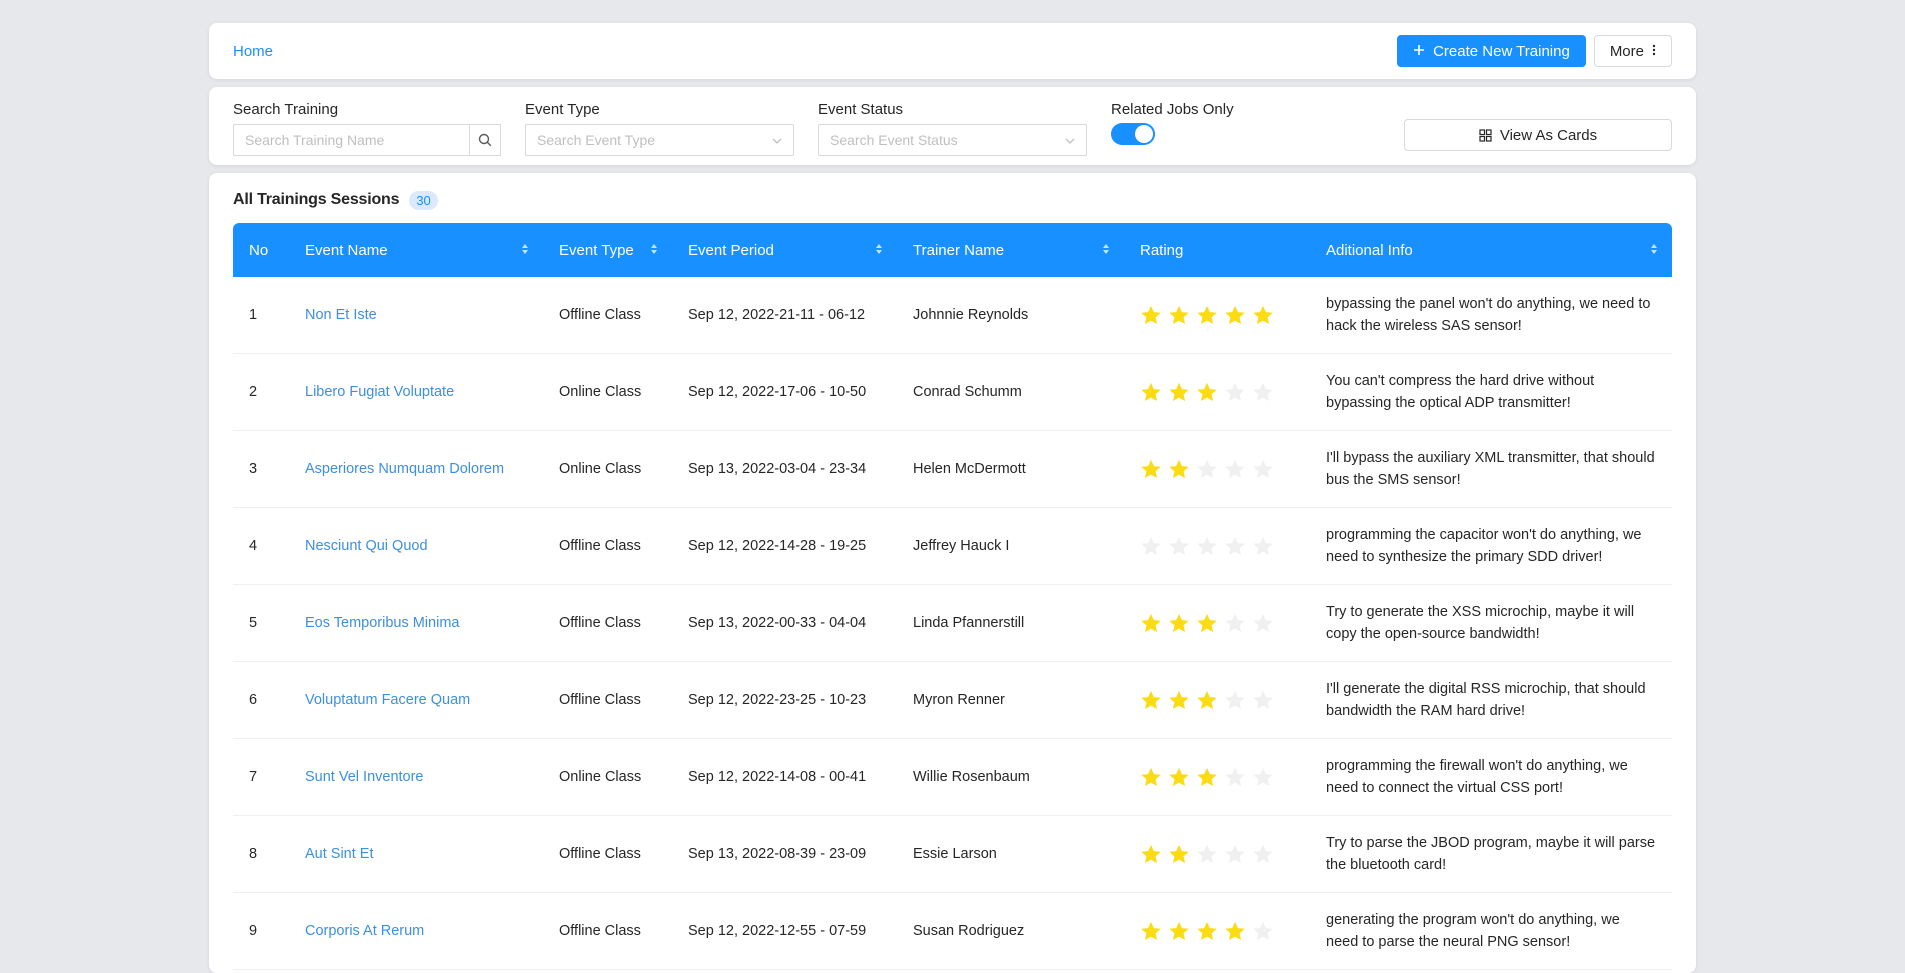 The height and width of the screenshot is (973, 1905). I want to click on more-button: More, so click(1632, 51).